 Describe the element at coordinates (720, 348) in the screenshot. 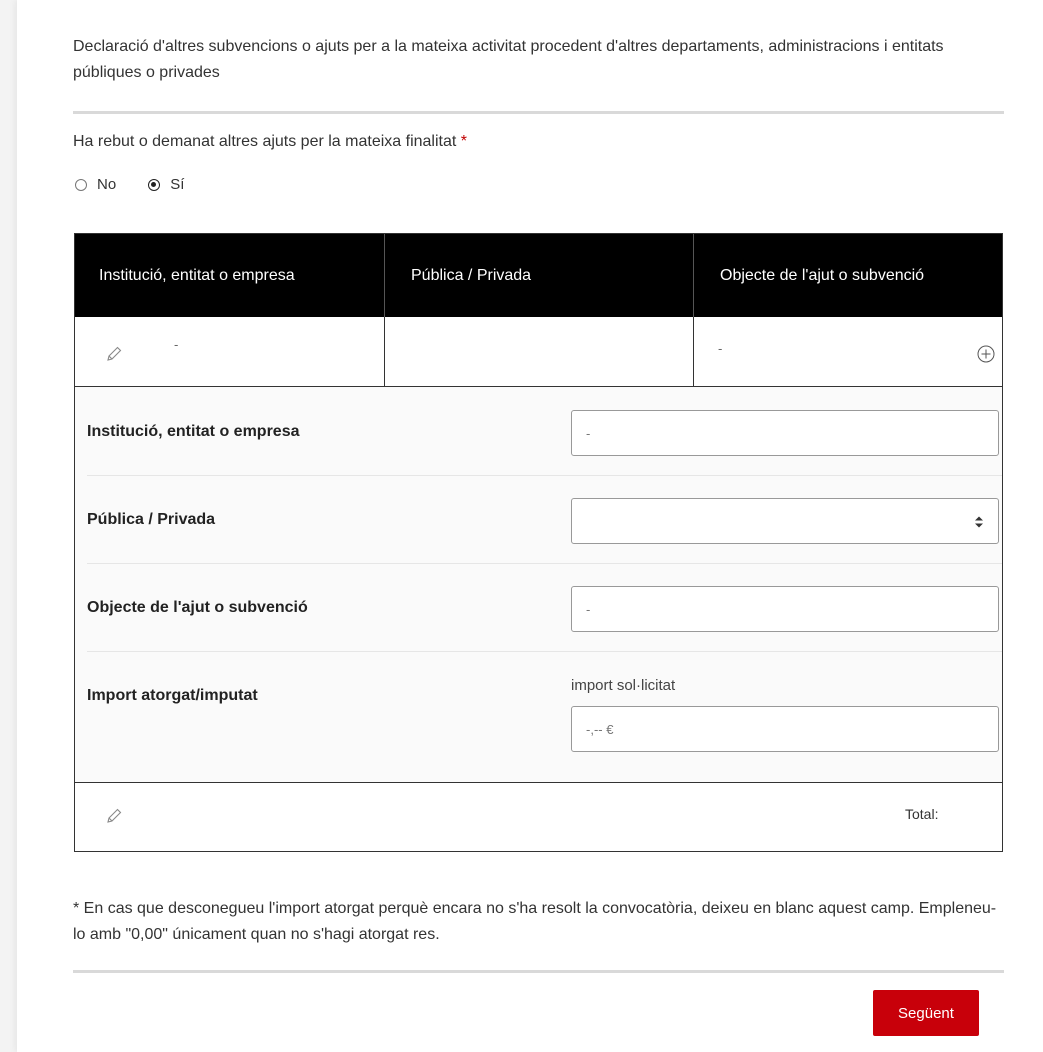

I see `cell-object: -` at that location.